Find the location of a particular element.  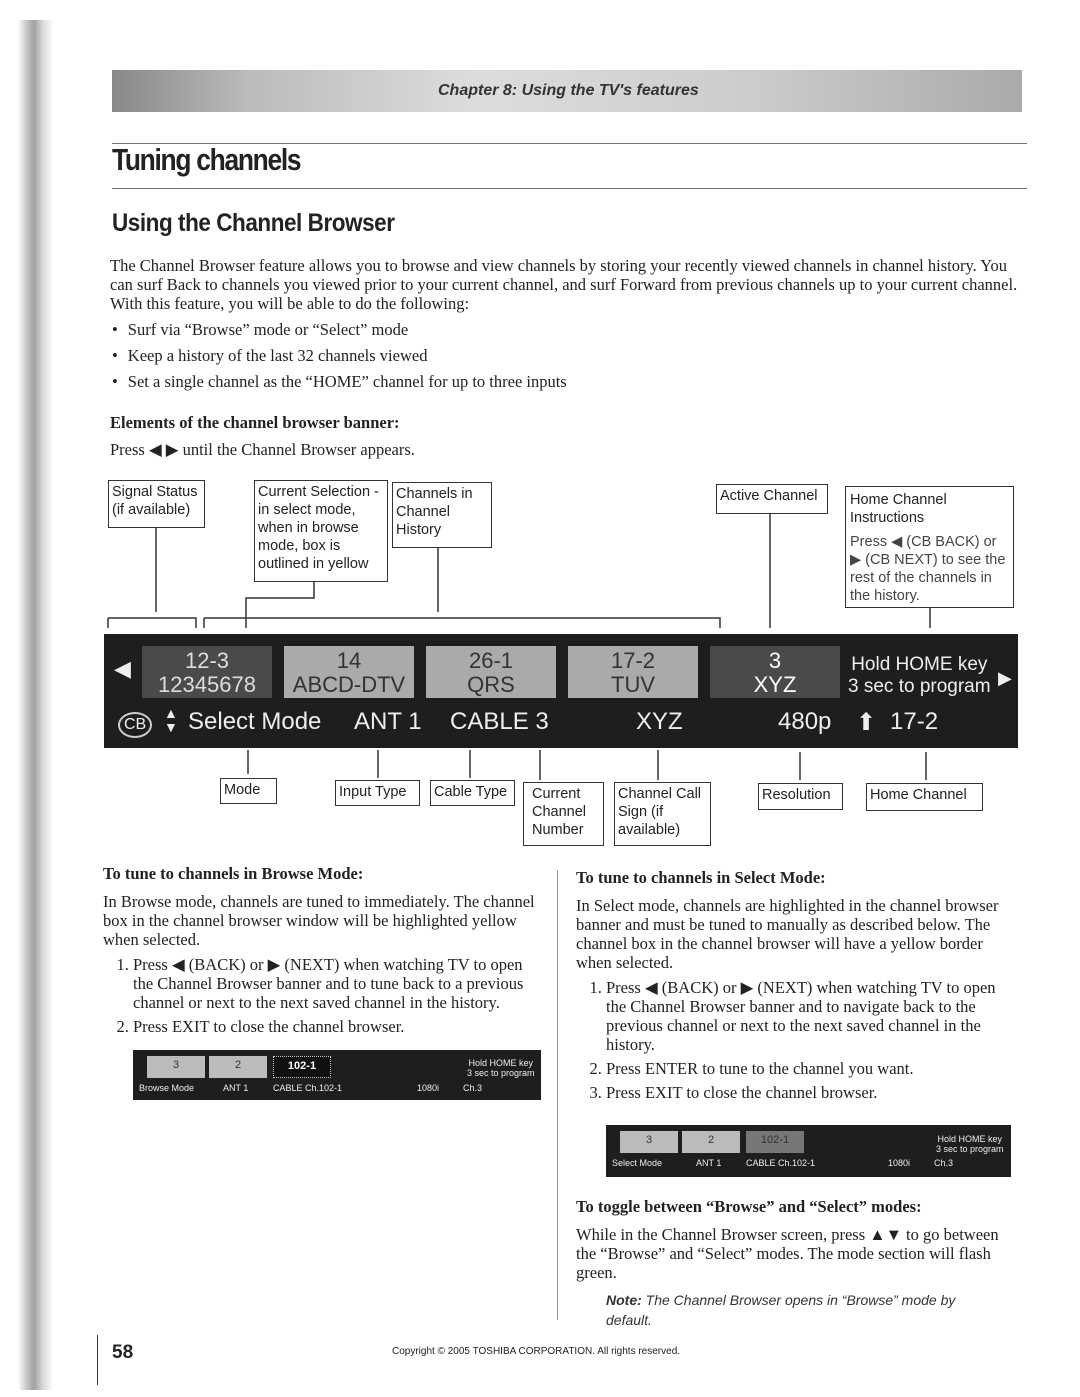

browse-heading: To tune to channels in Browse Mode: is located at coordinates (233, 873).